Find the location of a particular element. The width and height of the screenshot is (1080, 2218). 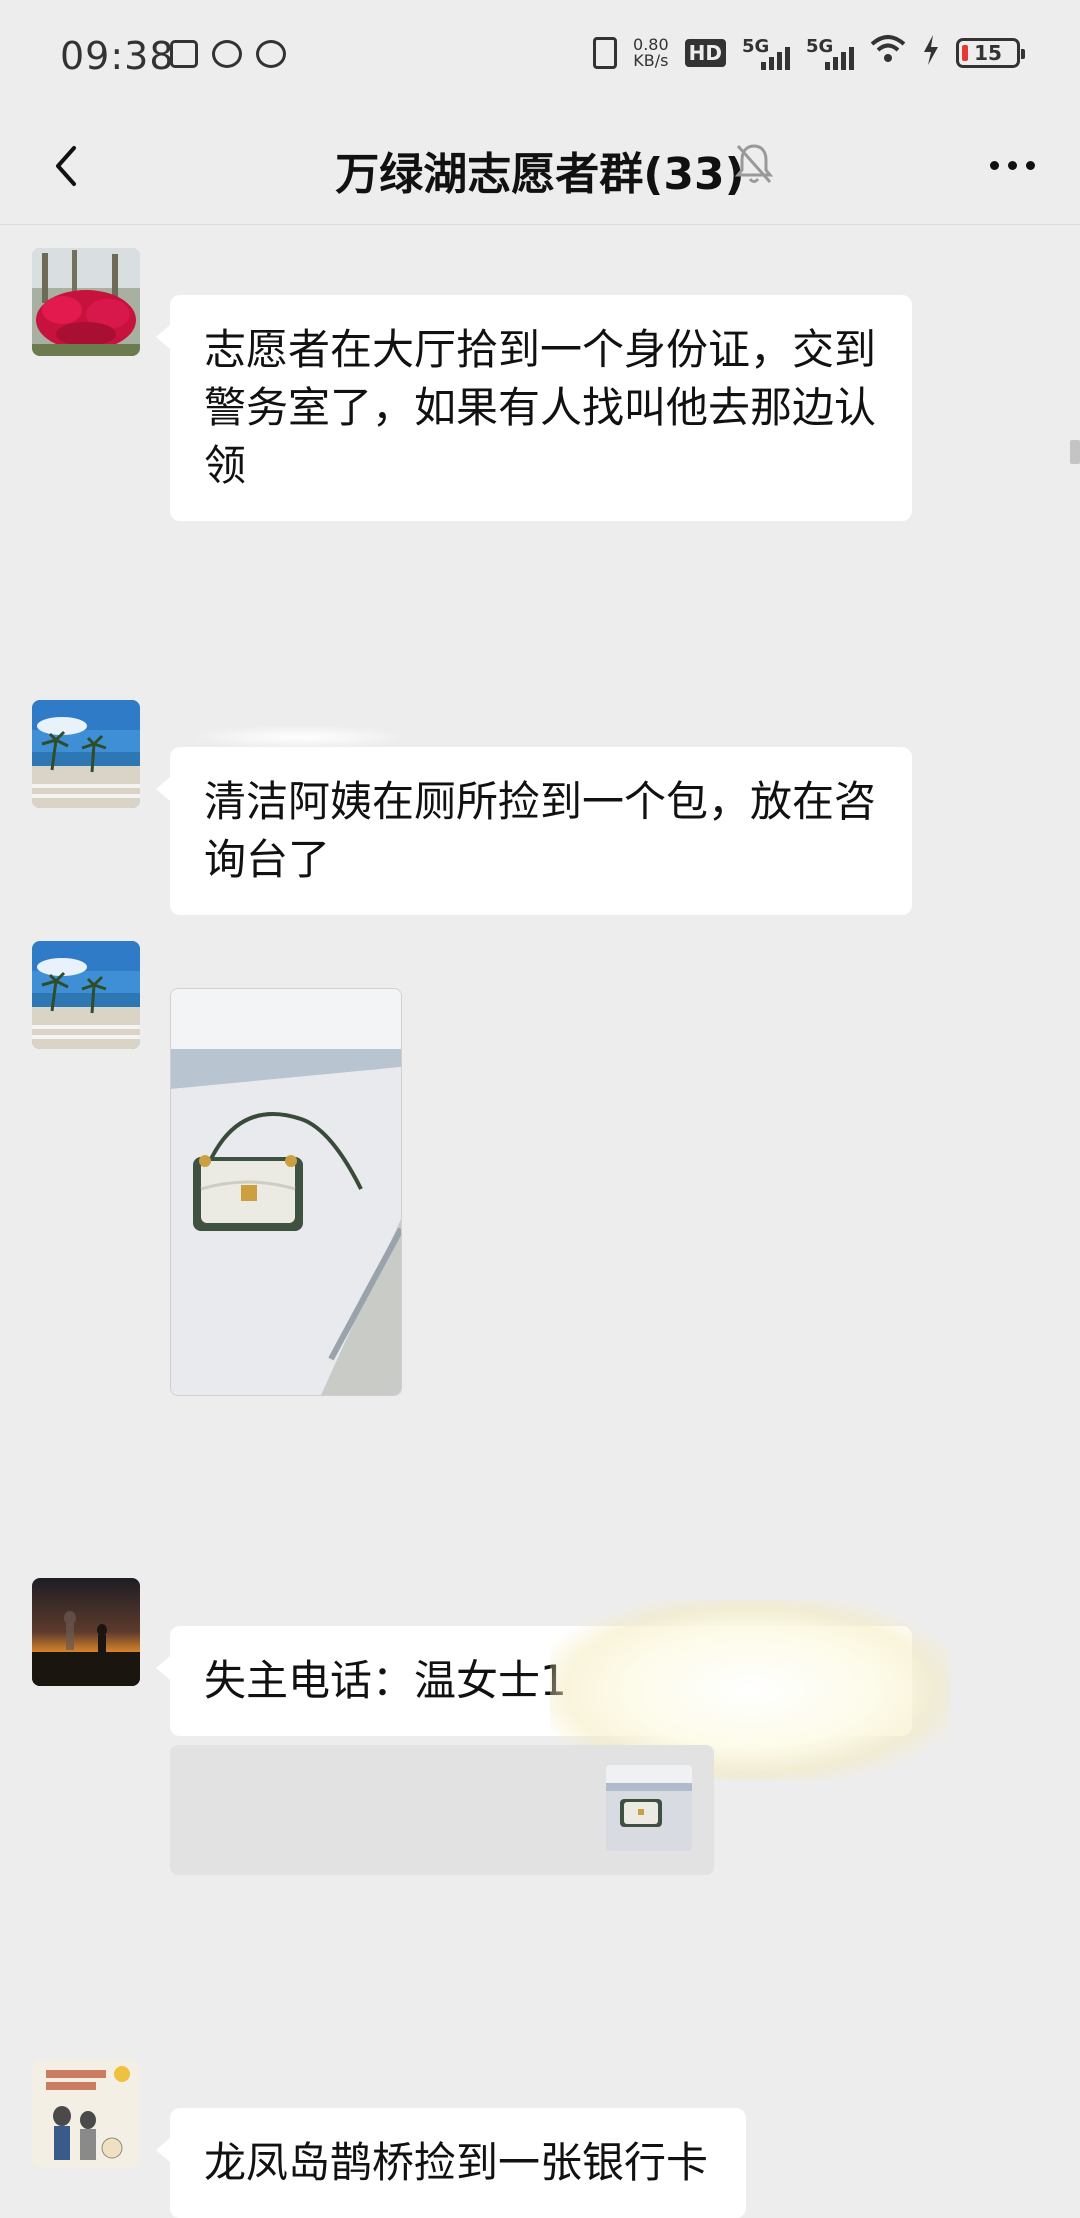

message-bubble: 清洁阿姨在厕所捡到一个包，放在咨询台了 is located at coordinates (534, 831).